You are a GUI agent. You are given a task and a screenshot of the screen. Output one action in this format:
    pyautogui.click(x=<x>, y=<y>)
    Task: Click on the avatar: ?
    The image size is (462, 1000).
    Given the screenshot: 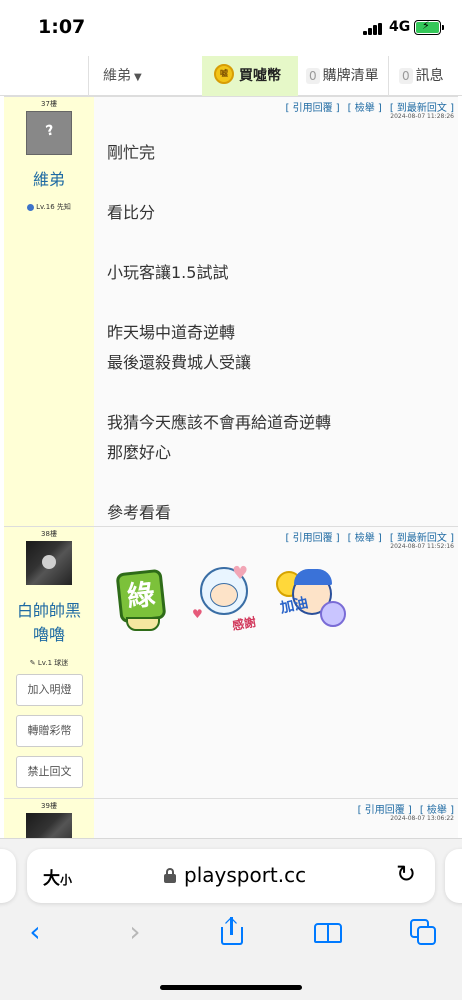 What is the action you would take?
    pyautogui.click(x=49, y=133)
    